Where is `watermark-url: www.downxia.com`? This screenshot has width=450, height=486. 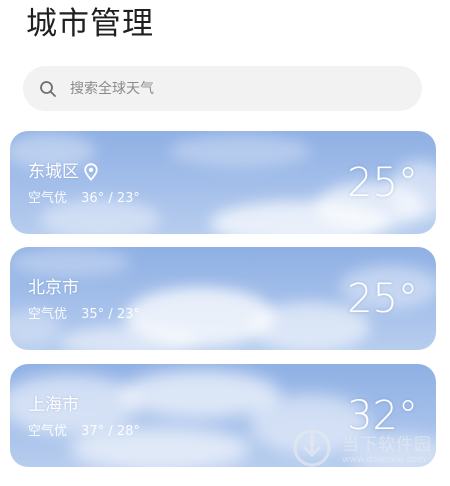 watermark-url: www.downxia.com is located at coordinates (384, 460).